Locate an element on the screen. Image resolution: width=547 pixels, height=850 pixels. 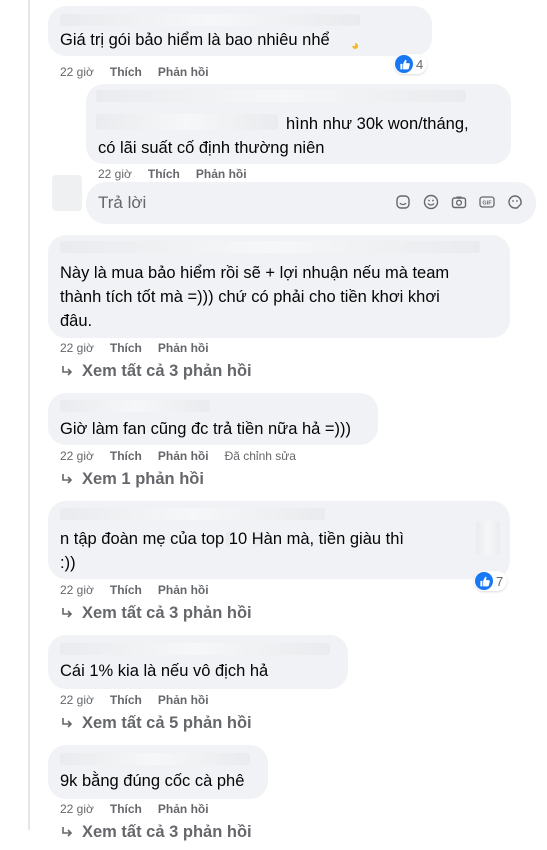
composer-tools: GIF is located at coordinates (459, 202).